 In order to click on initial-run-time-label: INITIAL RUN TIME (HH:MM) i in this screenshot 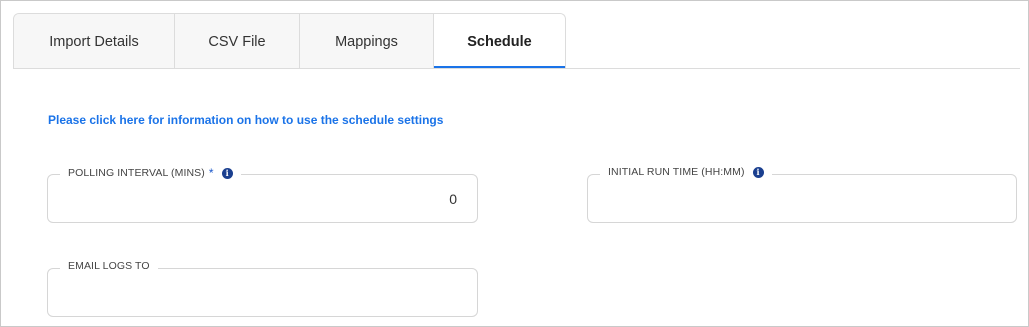, I will do `click(686, 172)`.